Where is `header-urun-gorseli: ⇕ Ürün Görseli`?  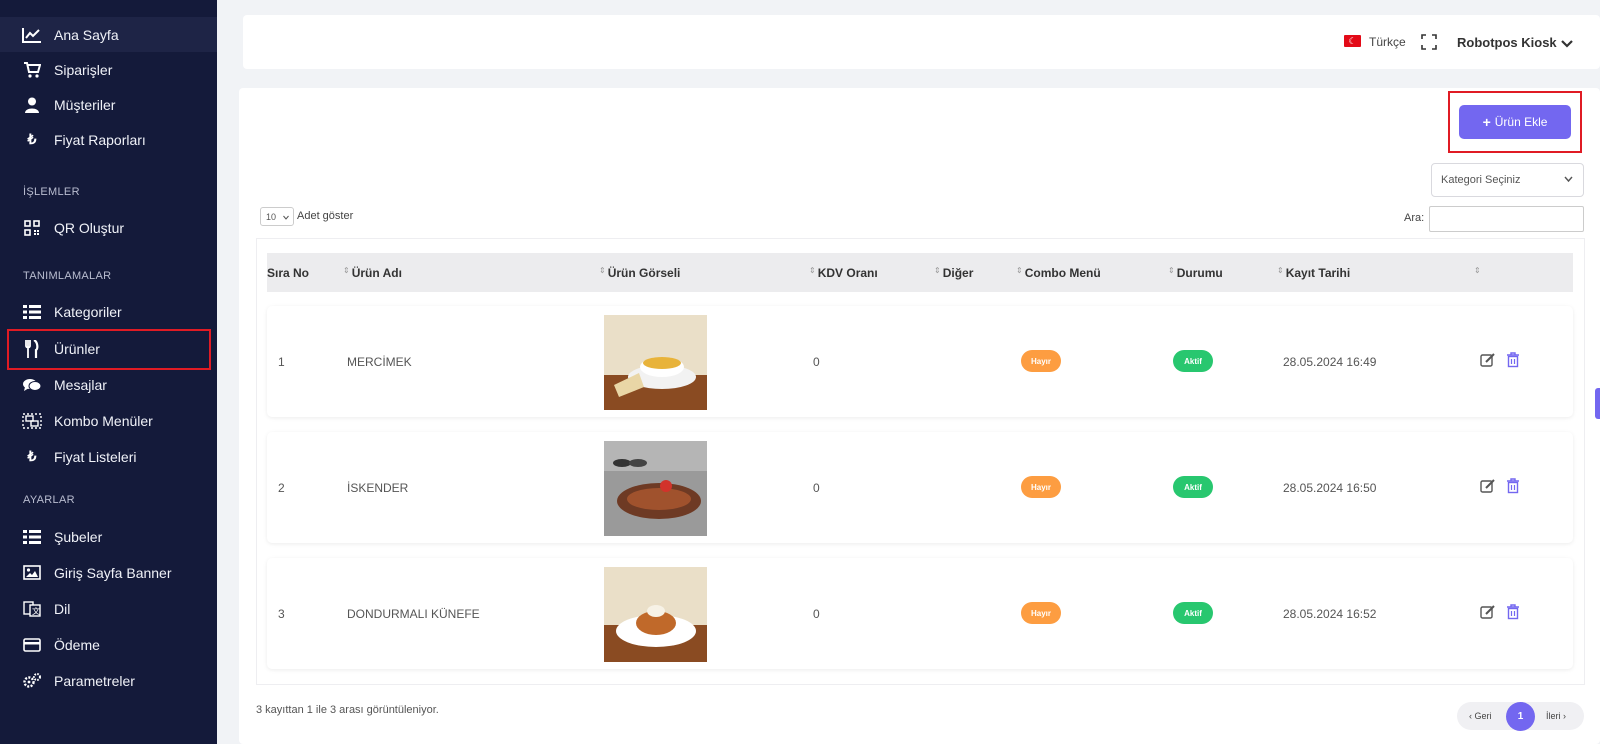 header-urun-gorseli: ⇕ Ürün Görseli is located at coordinates (639, 273).